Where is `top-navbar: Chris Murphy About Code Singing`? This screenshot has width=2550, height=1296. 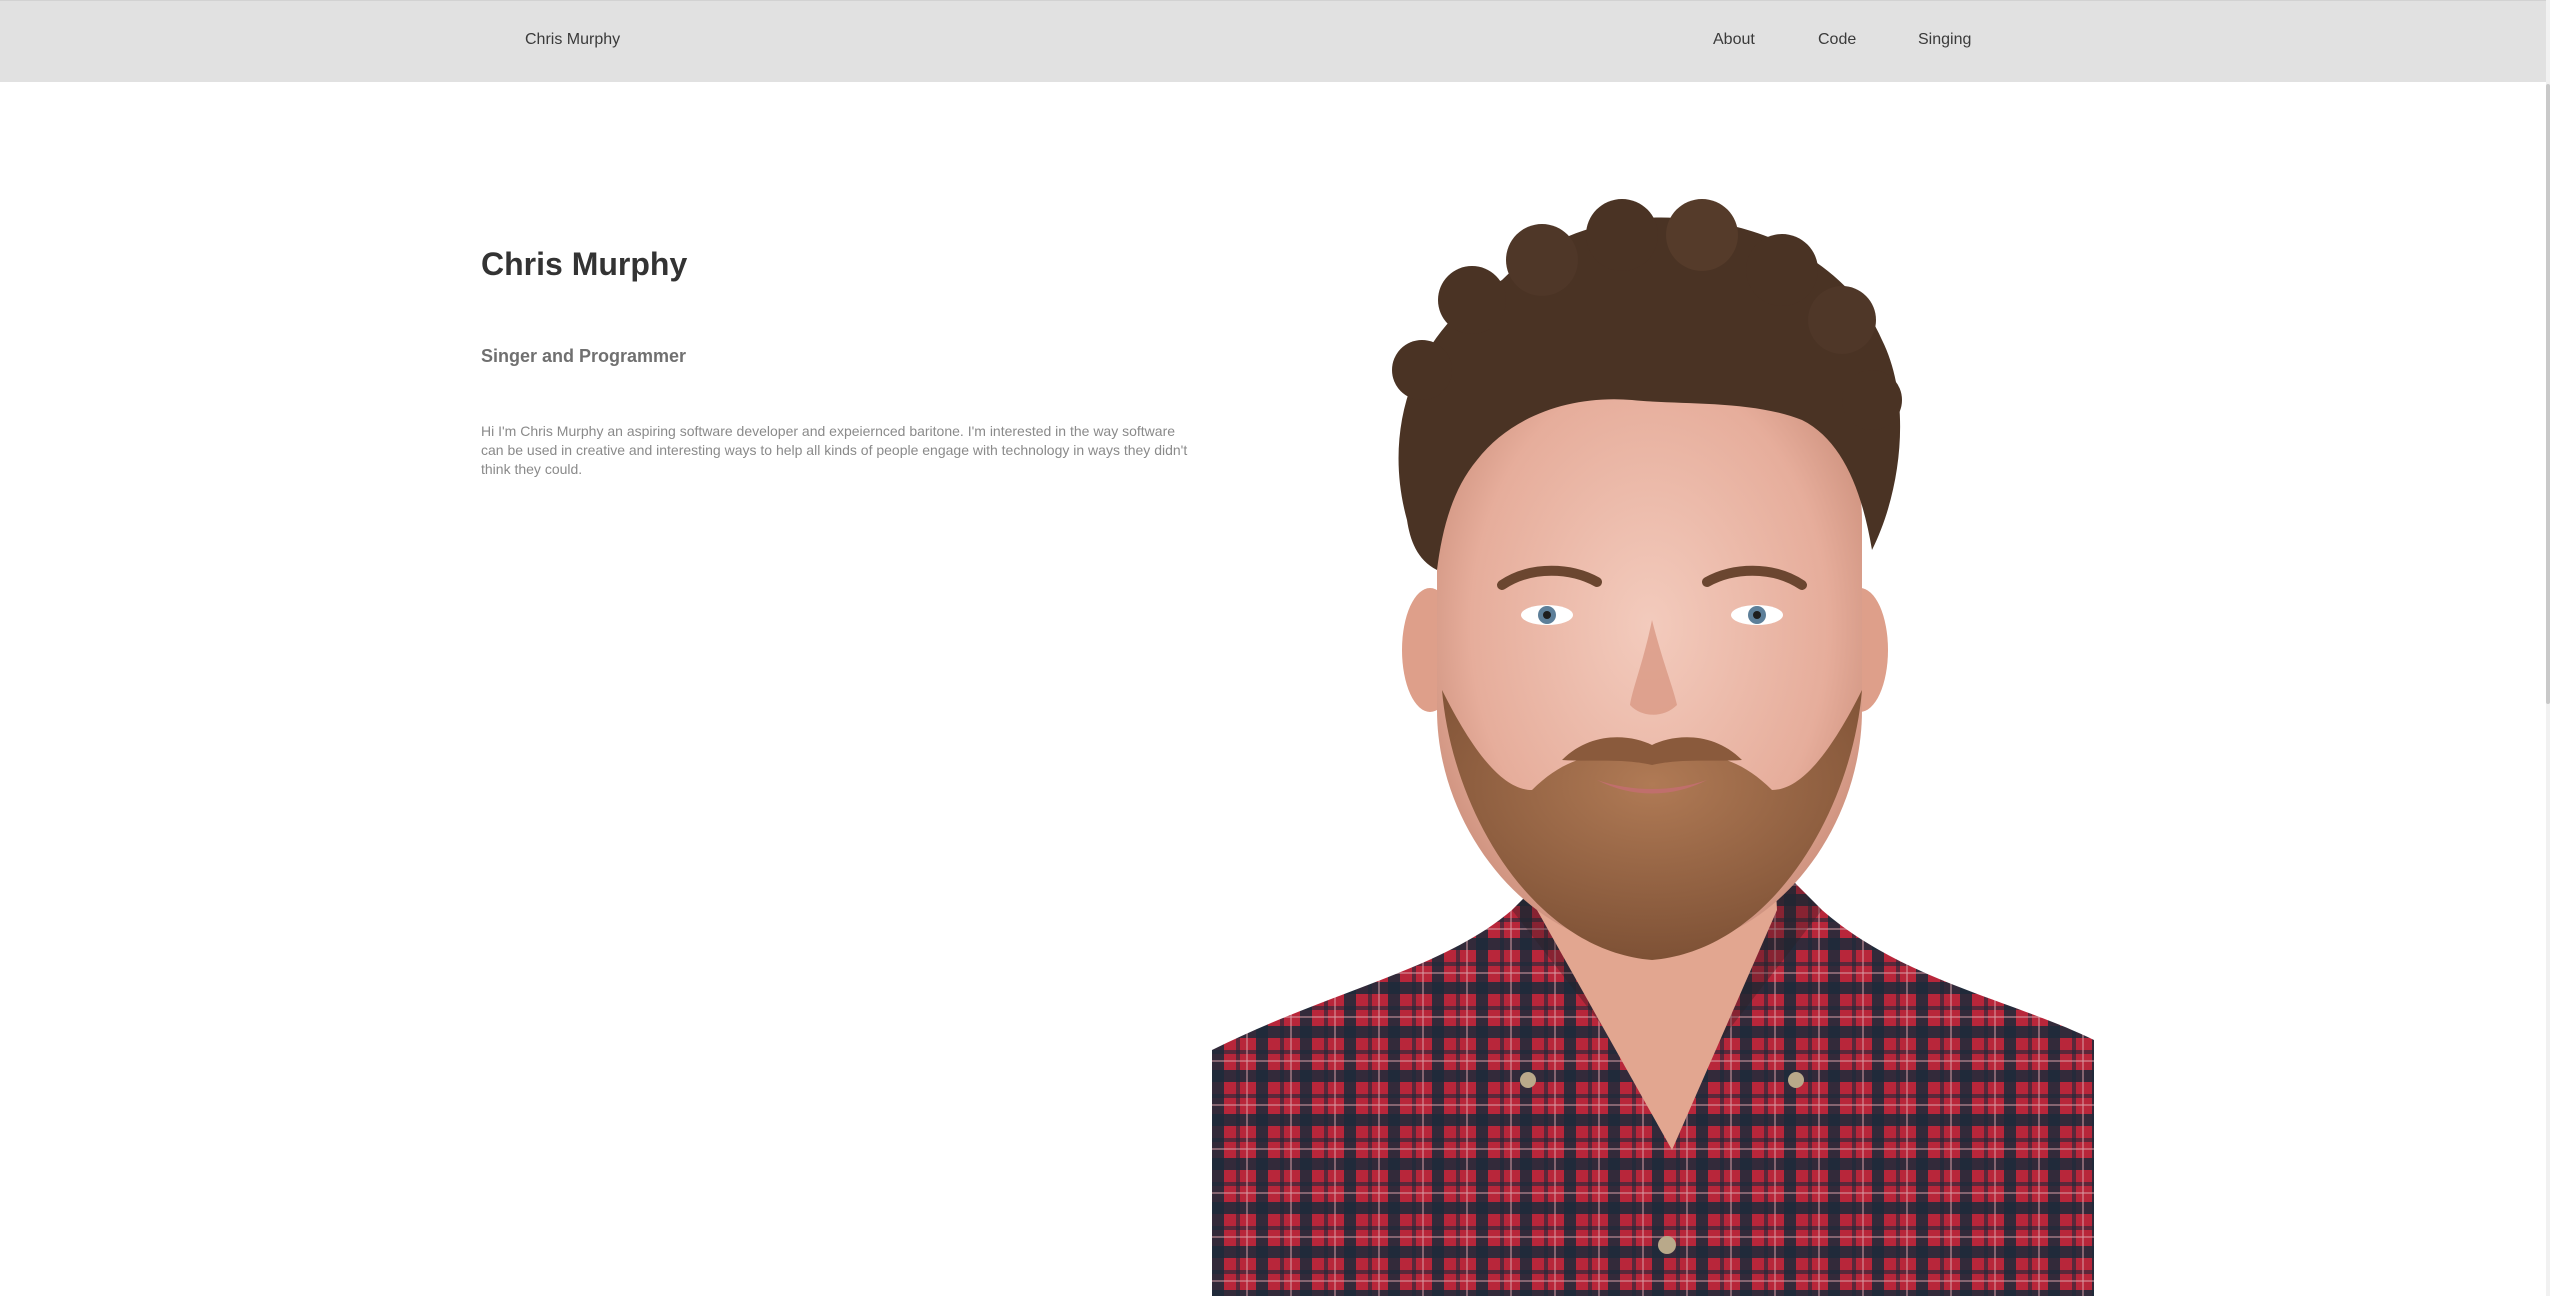 top-navbar: Chris Murphy About Code Singing is located at coordinates (1273, 41).